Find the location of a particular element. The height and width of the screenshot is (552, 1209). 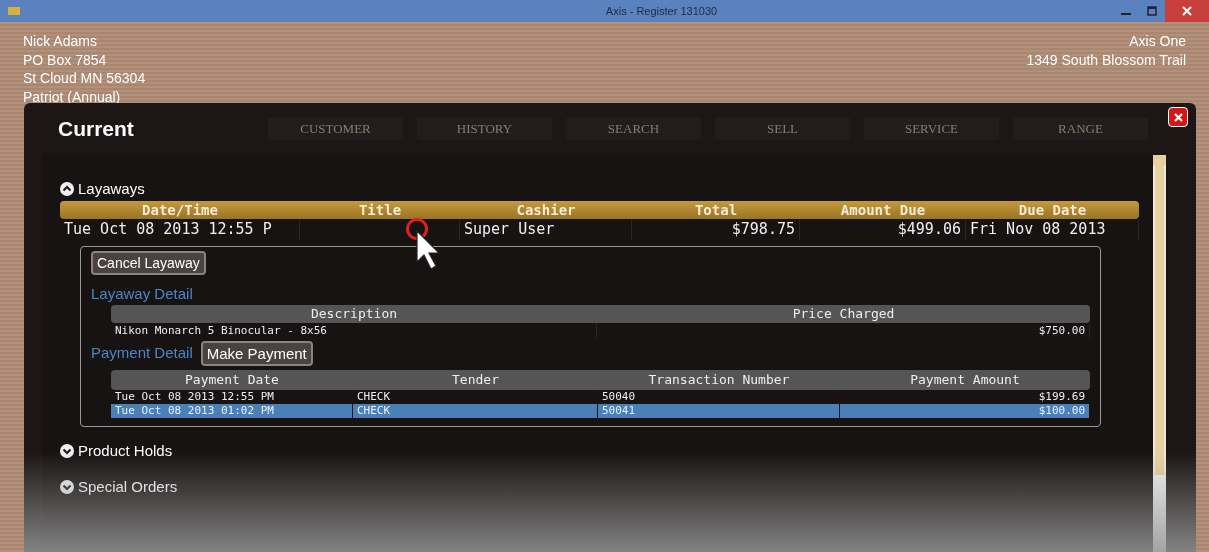

column-header: Price Charged is located at coordinates (843, 314).